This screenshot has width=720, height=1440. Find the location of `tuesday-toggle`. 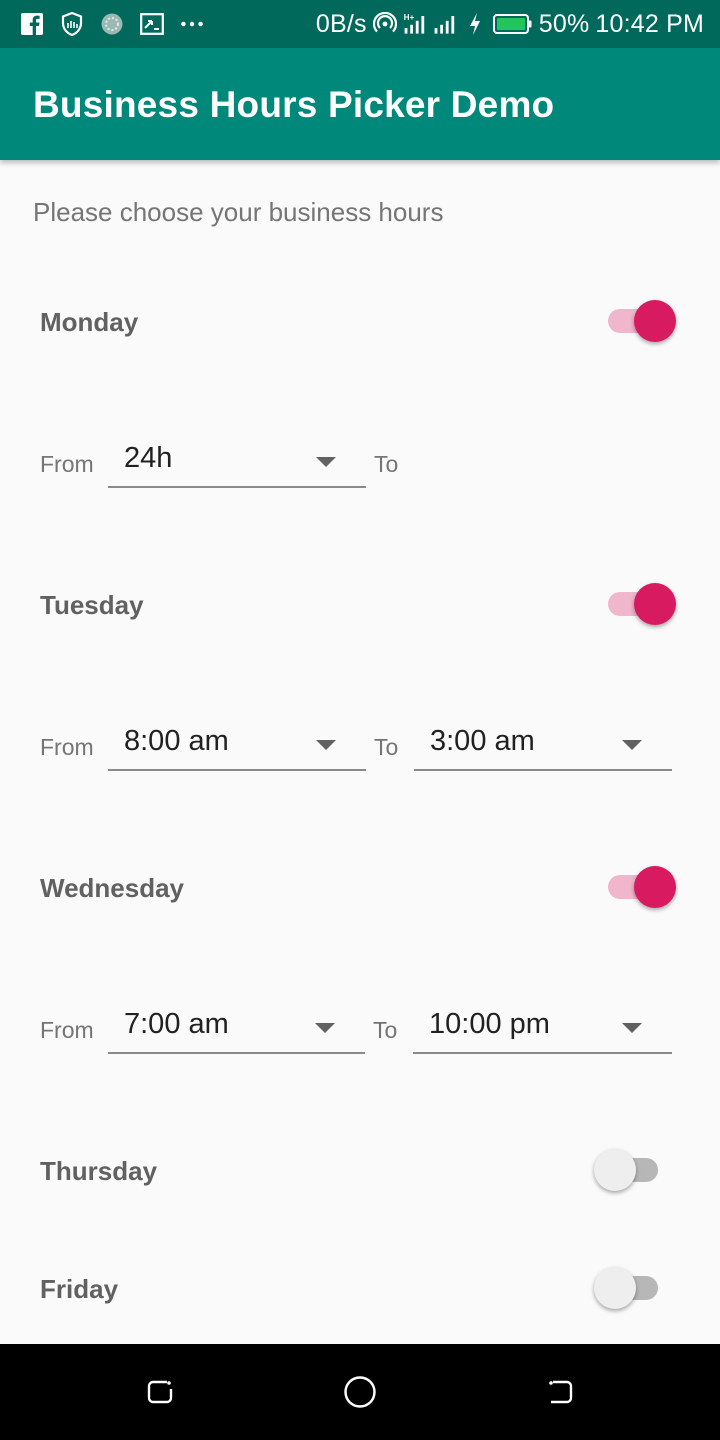

tuesday-toggle is located at coordinates (642, 604).